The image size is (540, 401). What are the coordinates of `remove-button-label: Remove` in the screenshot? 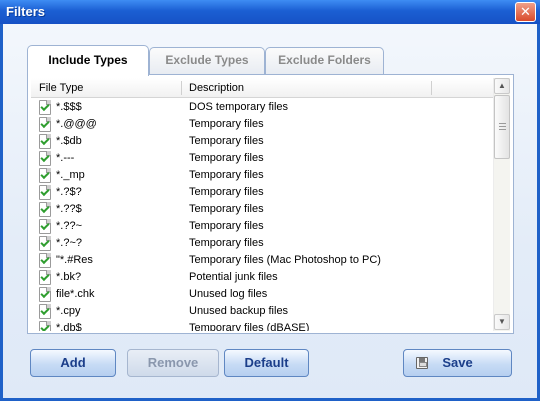 It's located at (173, 362).